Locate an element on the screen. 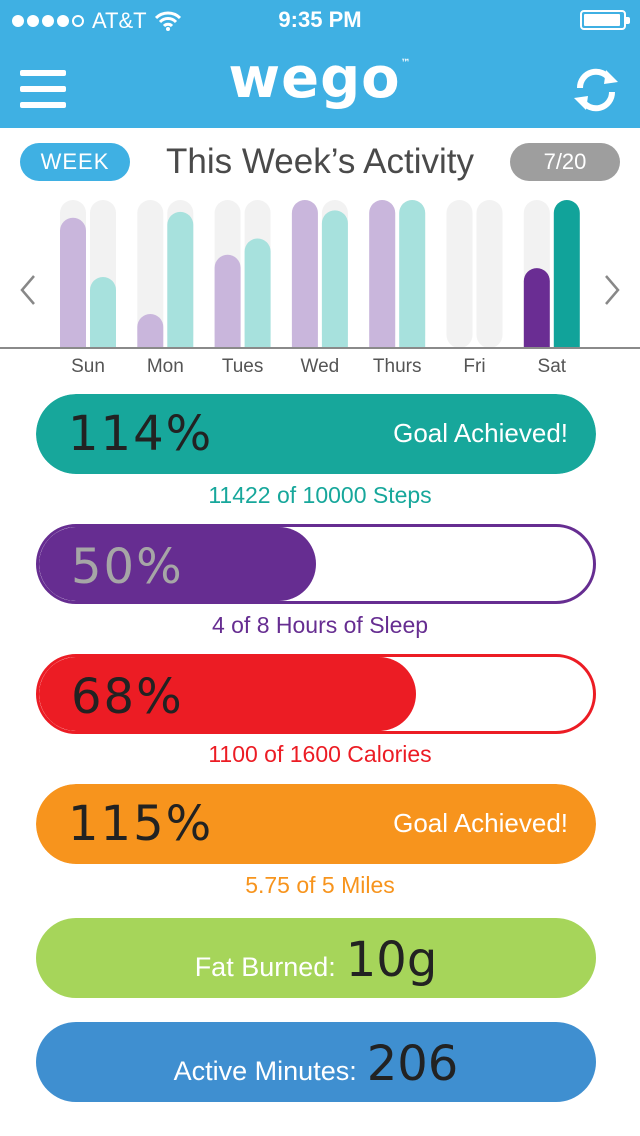 Image resolution: width=640 pixels, height=1136 pixels. day-label-fri: Fri is located at coordinates (475, 367).